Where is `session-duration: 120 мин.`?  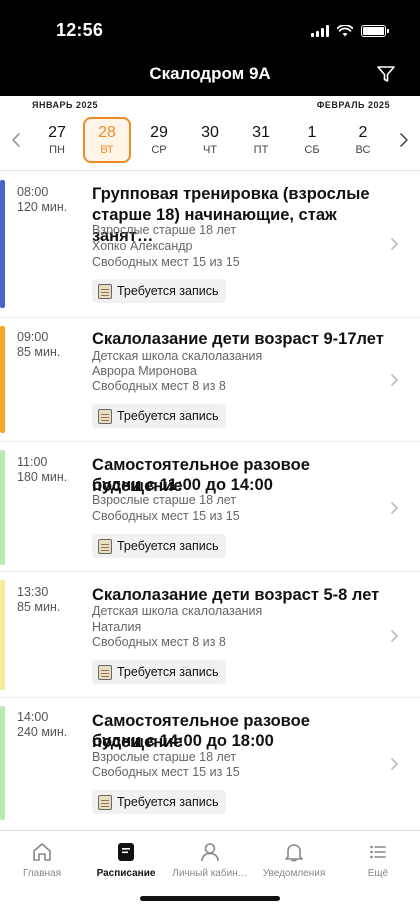 session-duration: 120 мин. is located at coordinates (42, 207).